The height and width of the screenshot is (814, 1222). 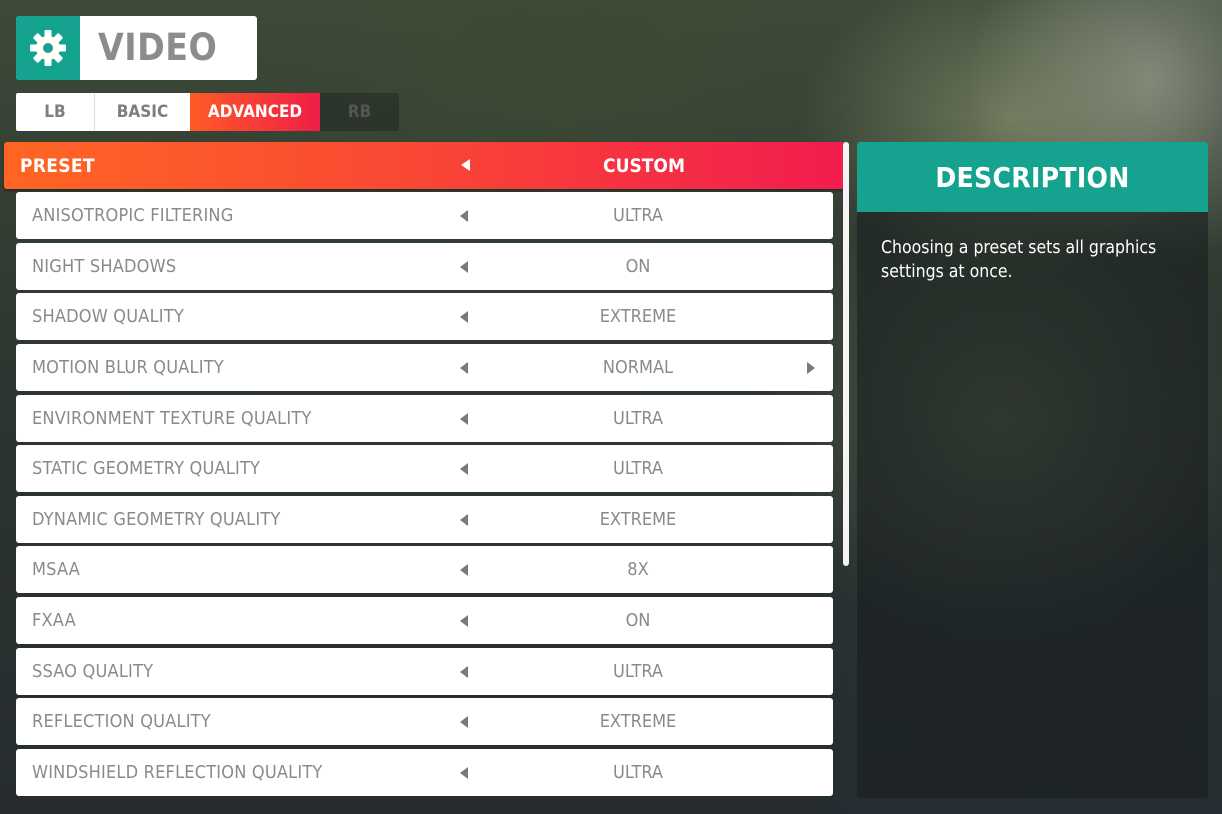 I want to click on setting-row-static-geometry-quality: STATIC GEOMETRY QUALITY ULTRA, so click(x=424, y=469).